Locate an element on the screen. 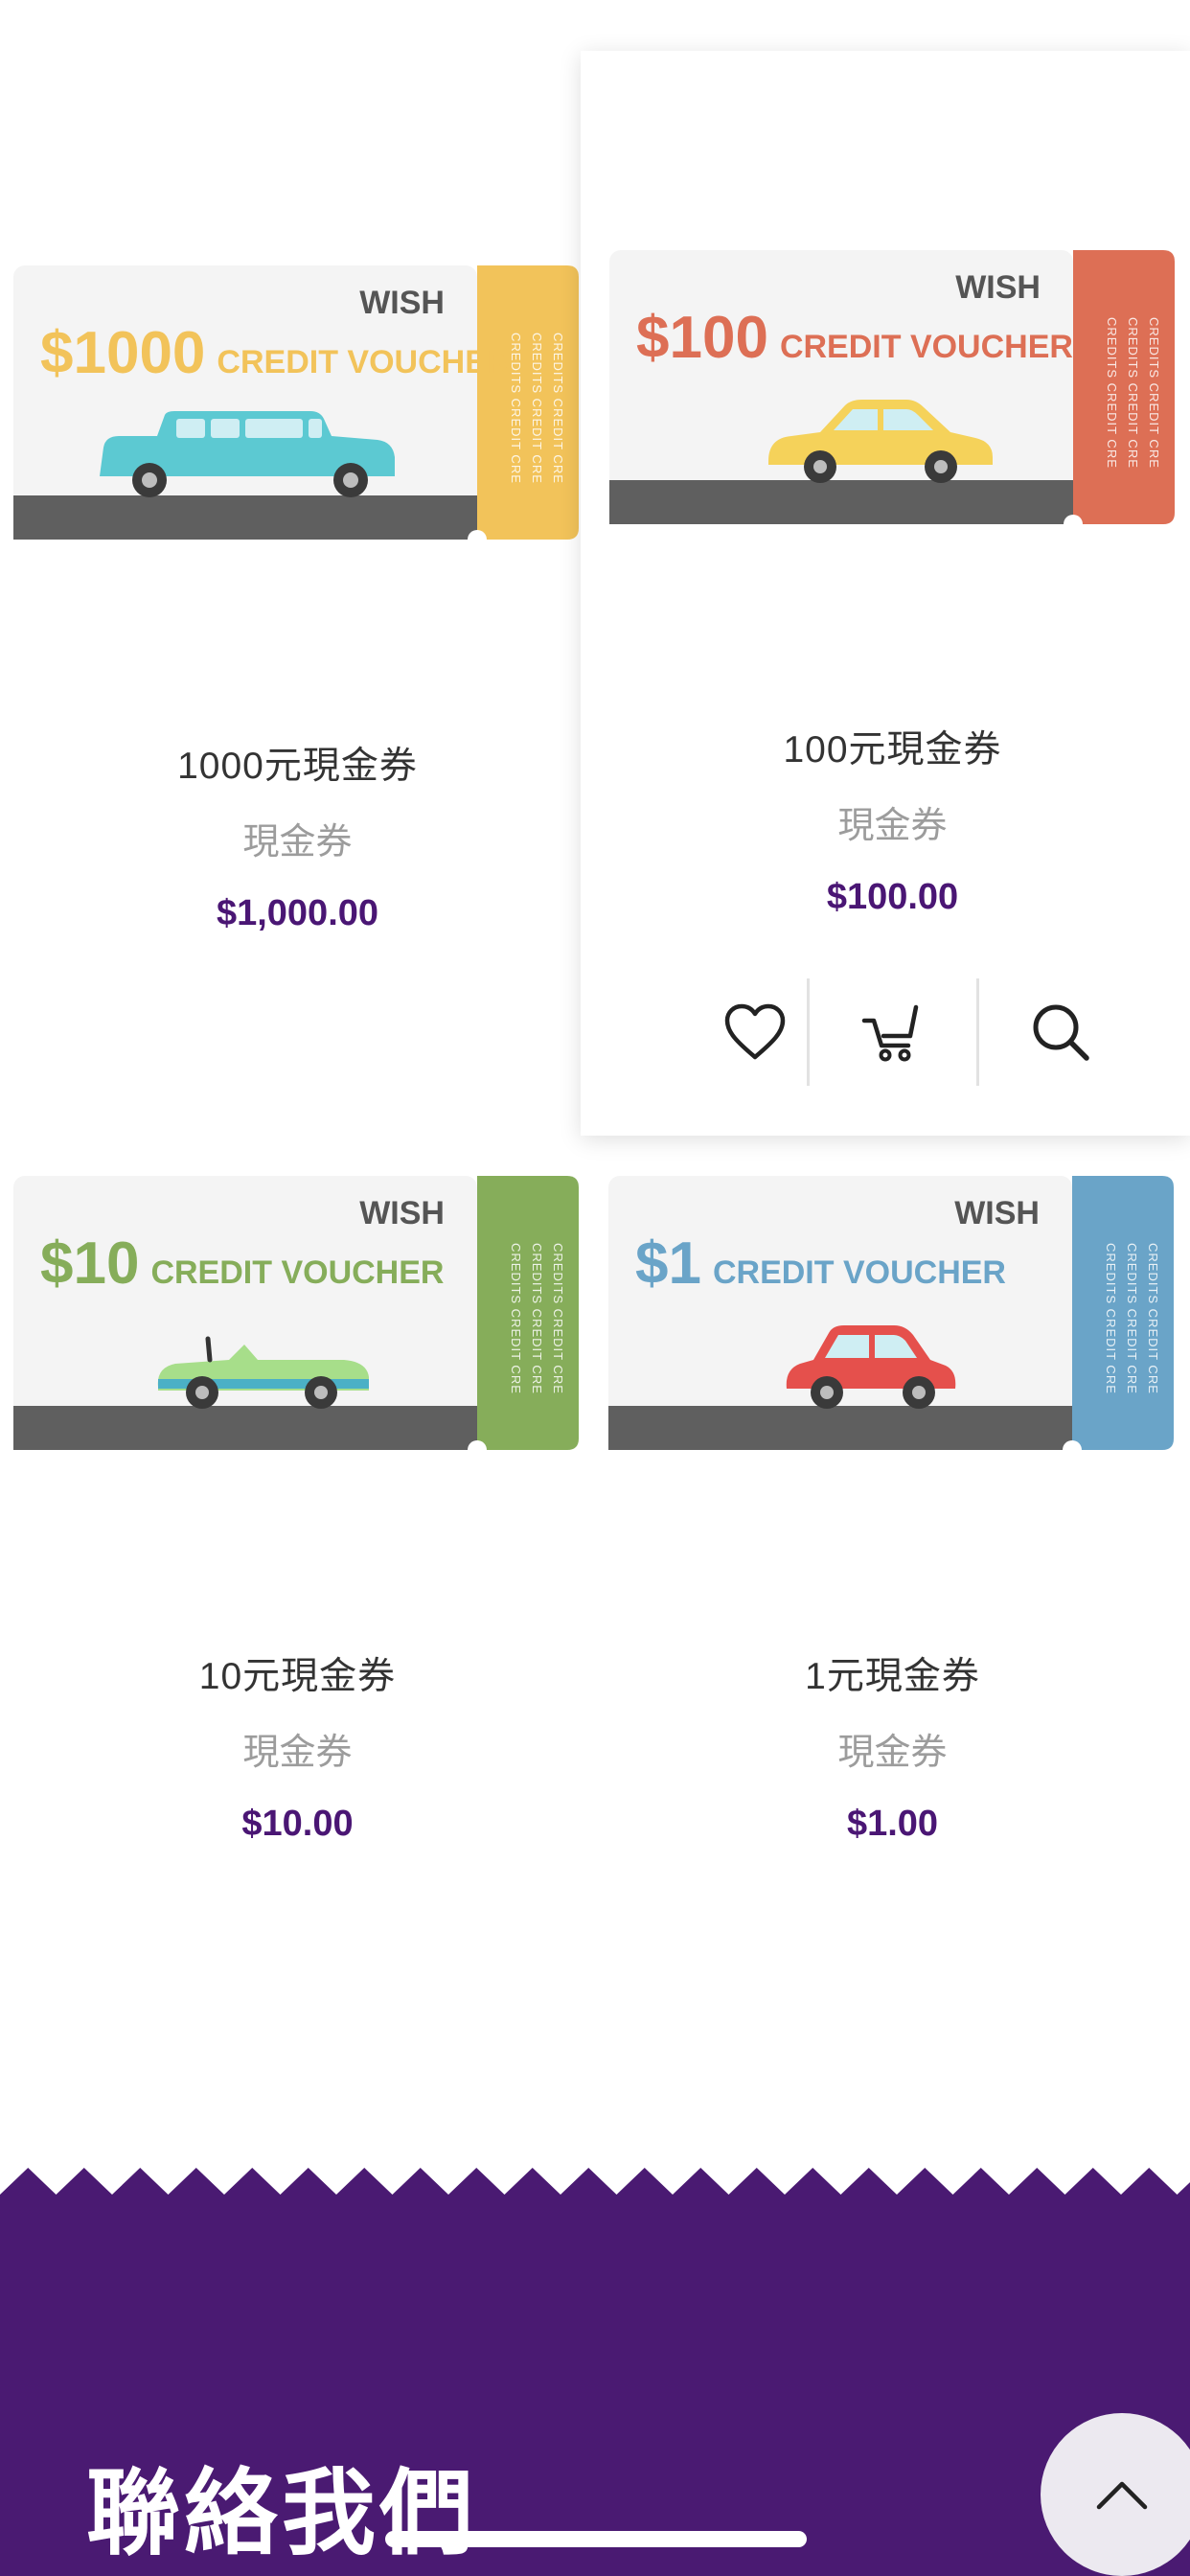  wishlist-button is located at coordinates (755, 1032).